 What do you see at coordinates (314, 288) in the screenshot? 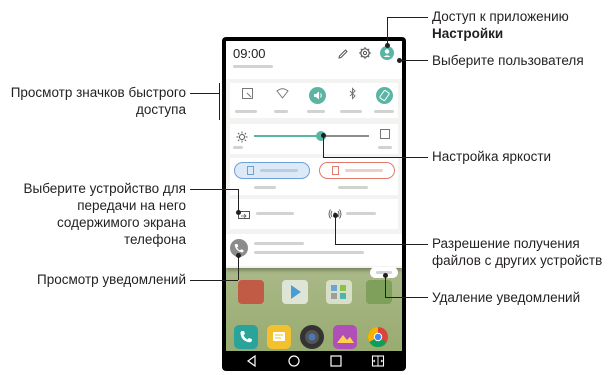
I see `home-screen-apps` at bounding box center [314, 288].